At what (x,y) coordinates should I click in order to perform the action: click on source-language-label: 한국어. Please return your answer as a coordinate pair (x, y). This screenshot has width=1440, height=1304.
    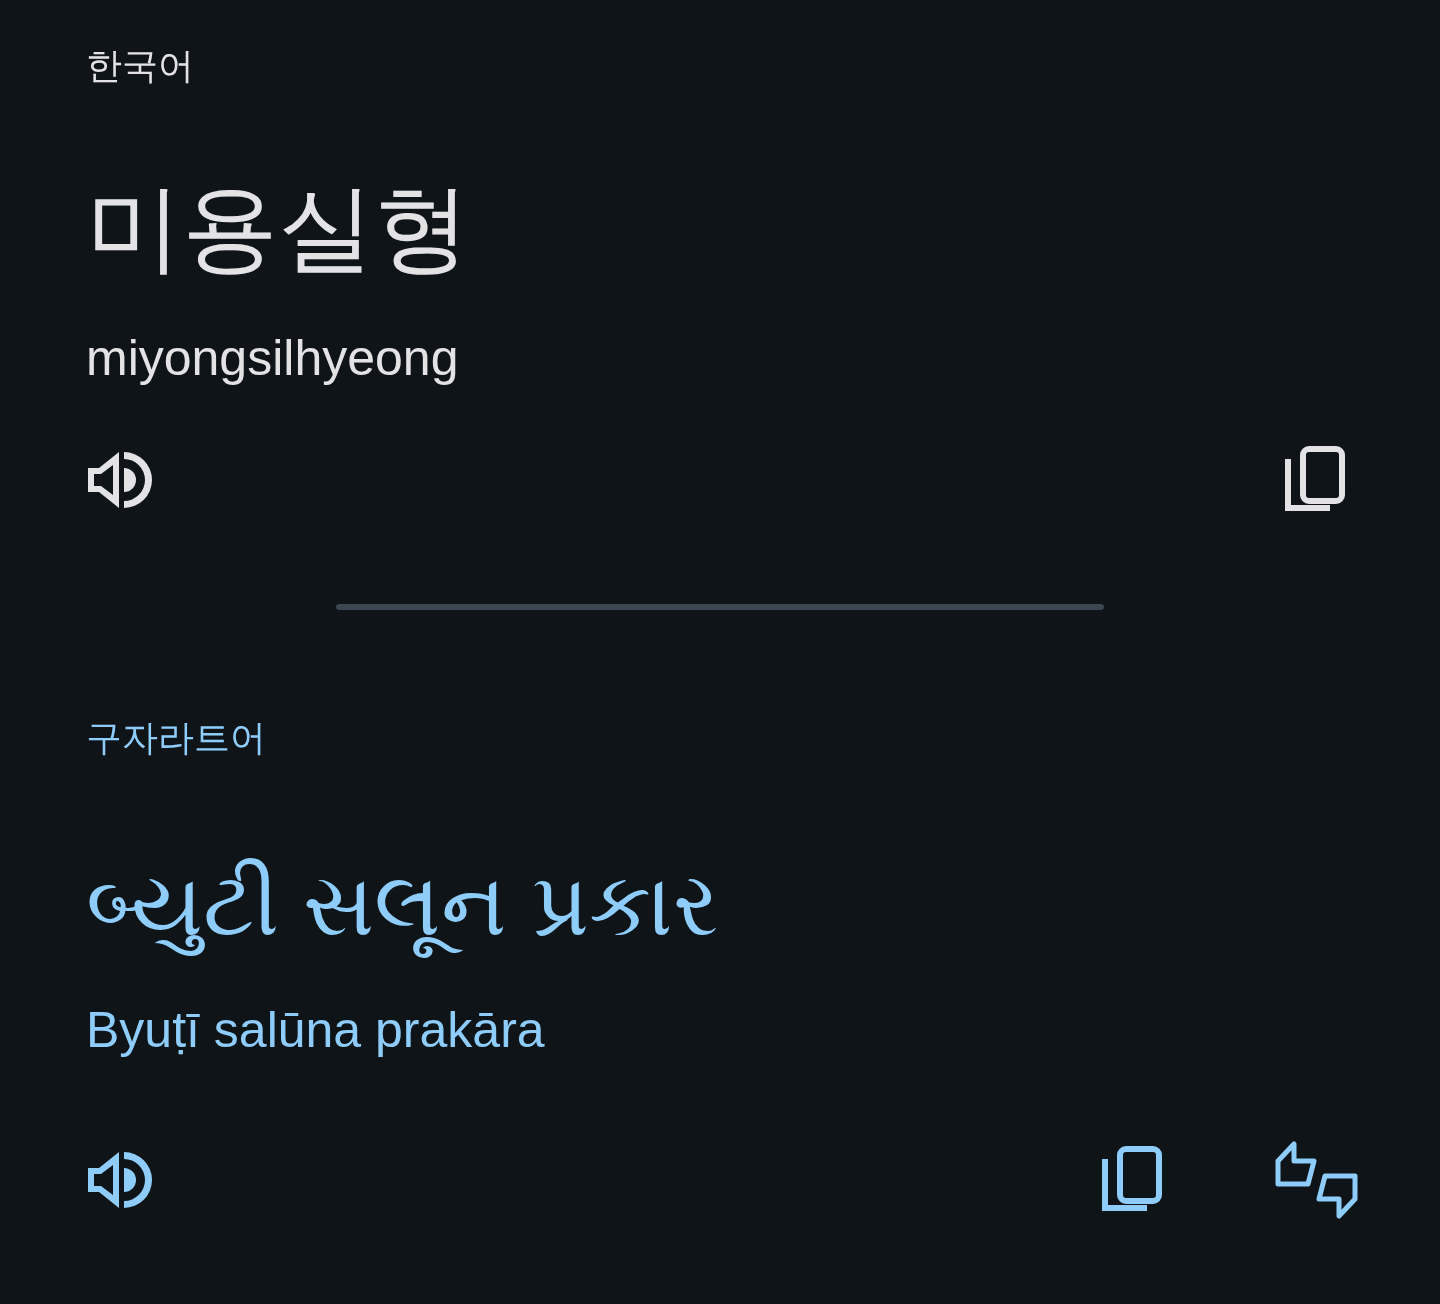
    Looking at the image, I should click on (140, 66).